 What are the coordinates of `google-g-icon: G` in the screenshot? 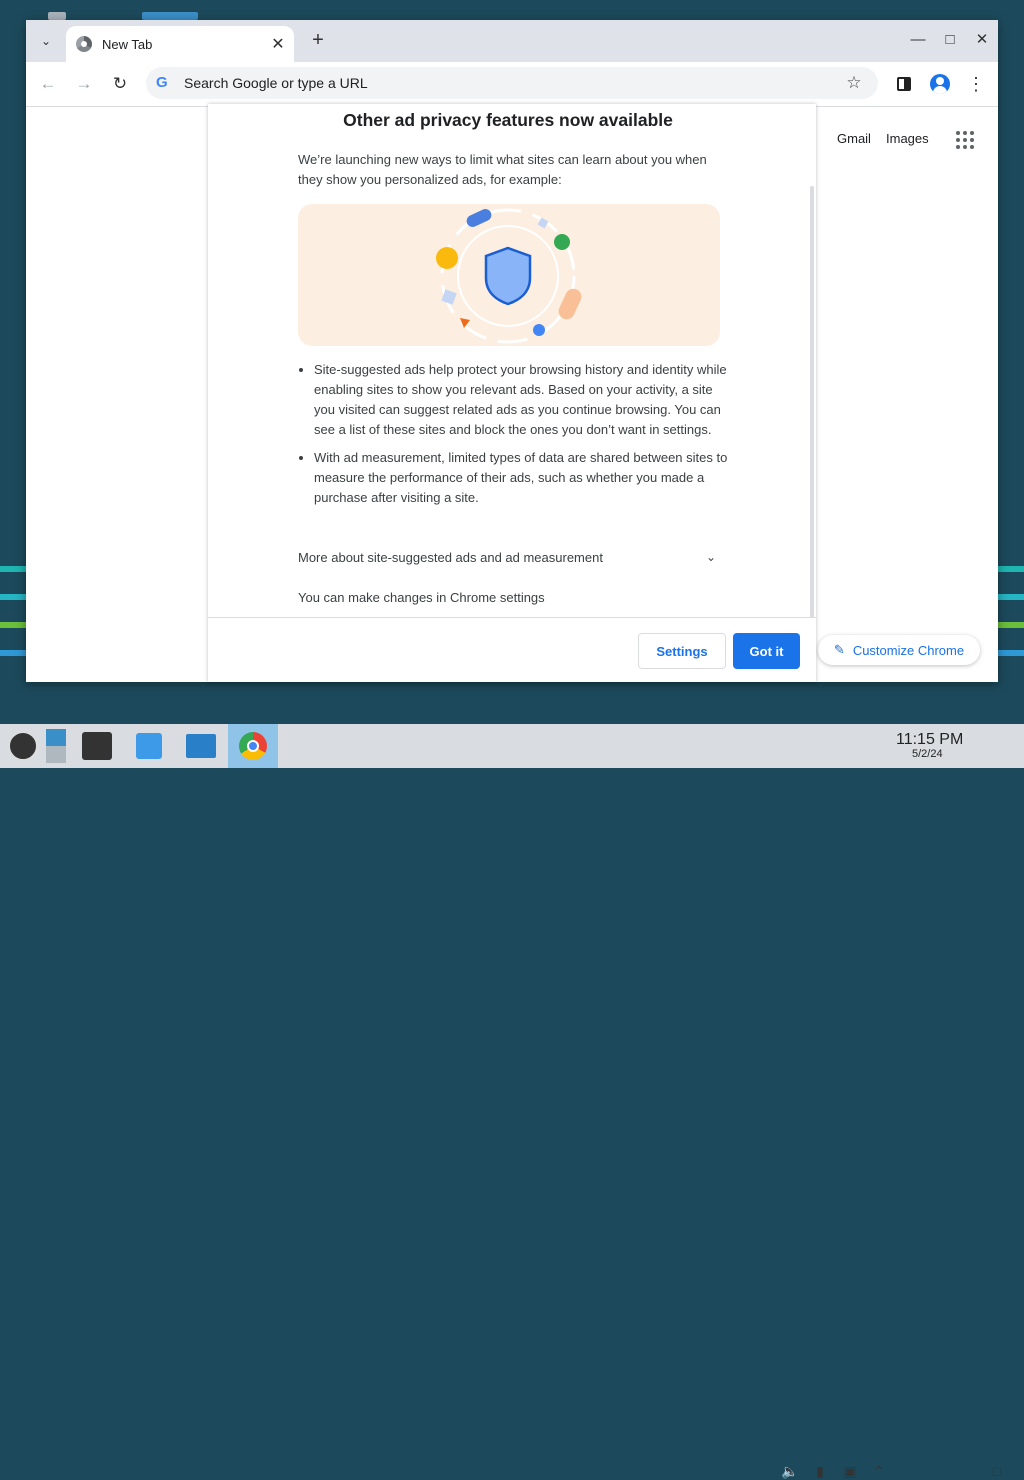 It's located at (162, 82).